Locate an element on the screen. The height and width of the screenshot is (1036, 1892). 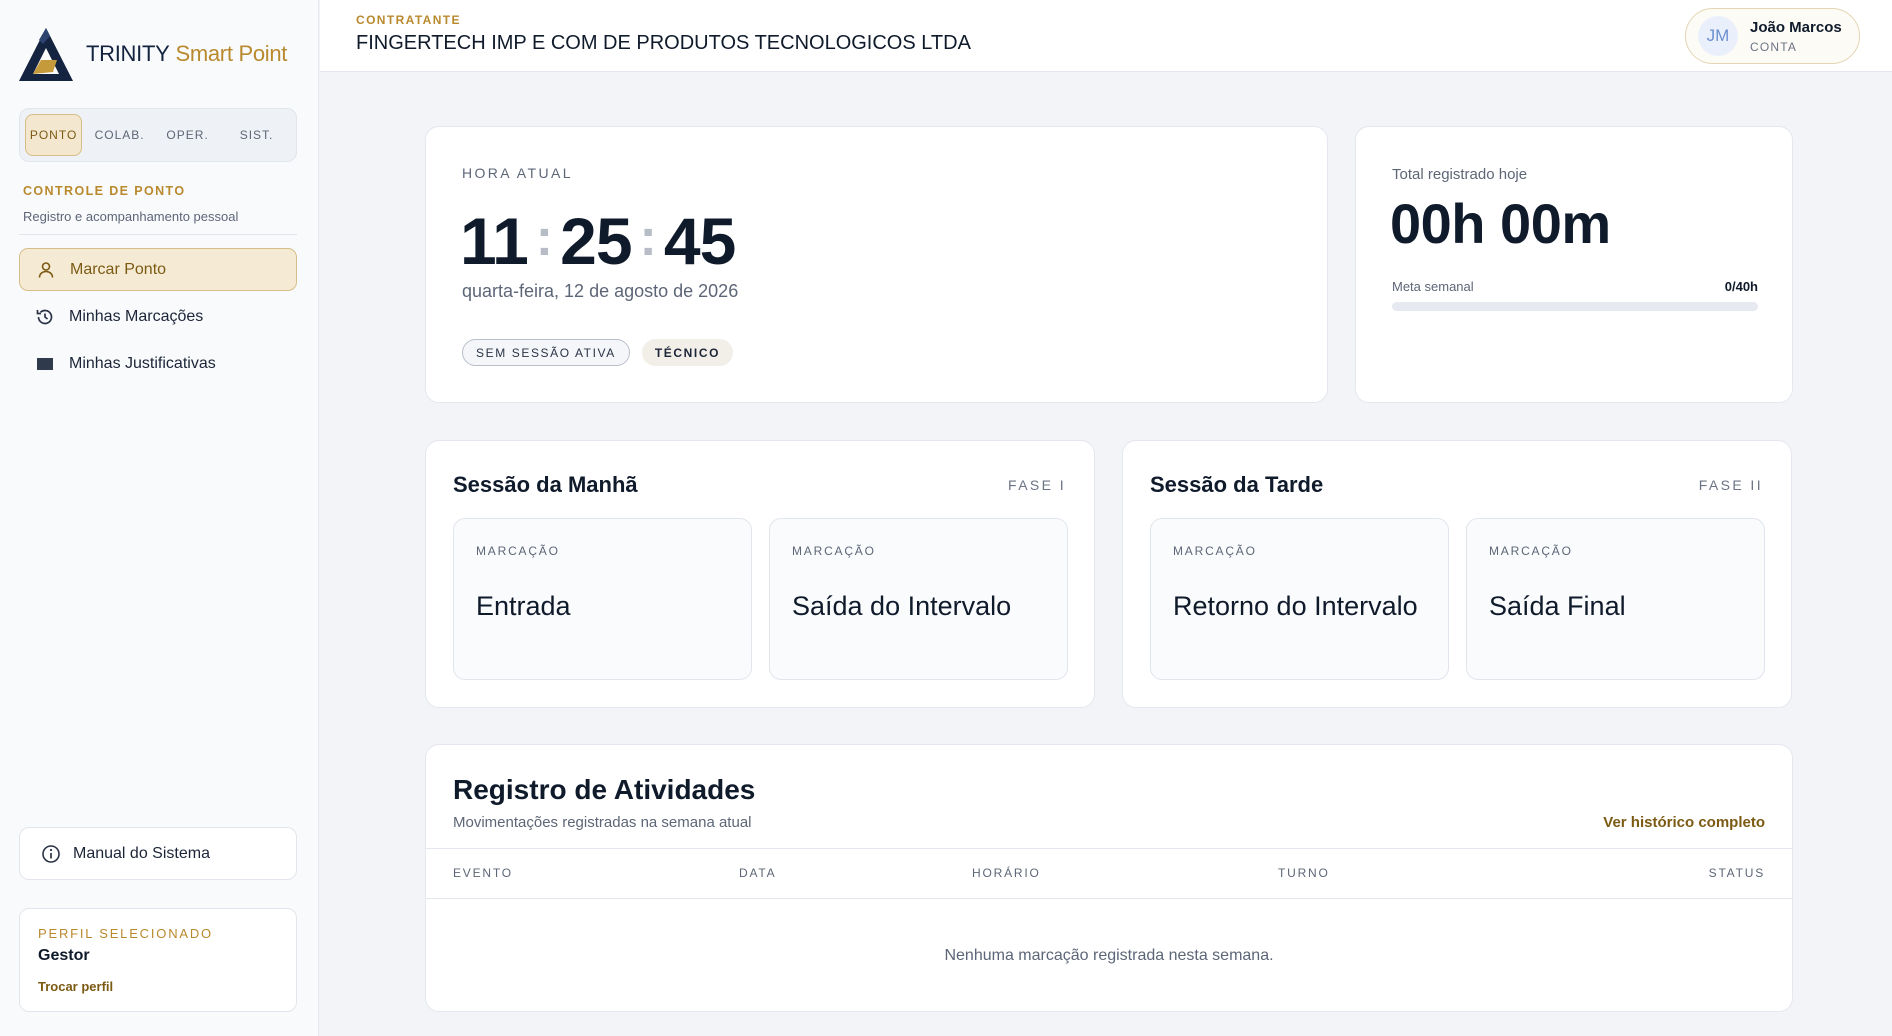
info-icon is located at coordinates (51, 854).